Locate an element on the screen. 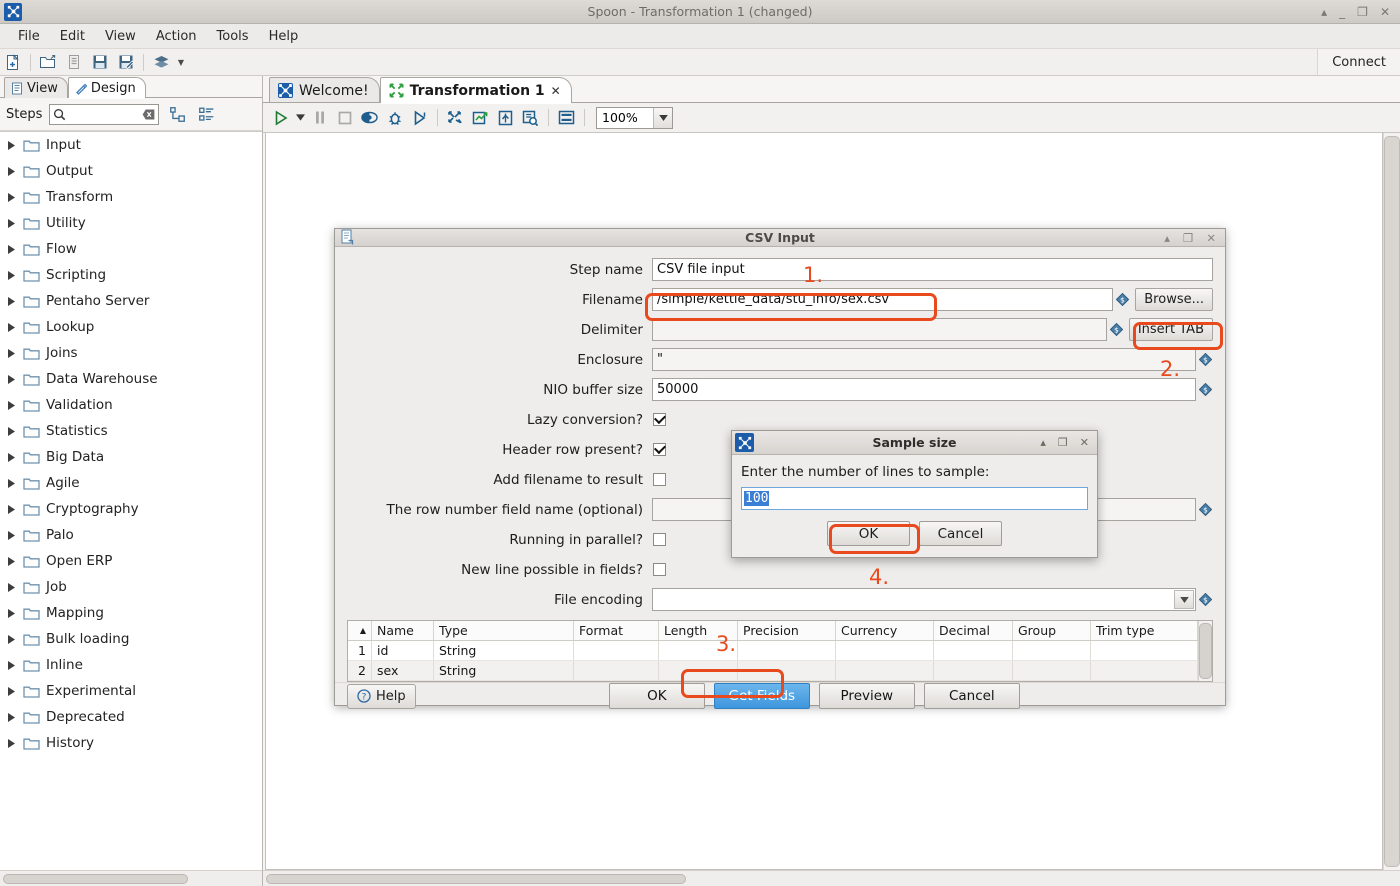 The image size is (1400, 886). left-panel-hscroll-thumb is located at coordinates (95, 878).